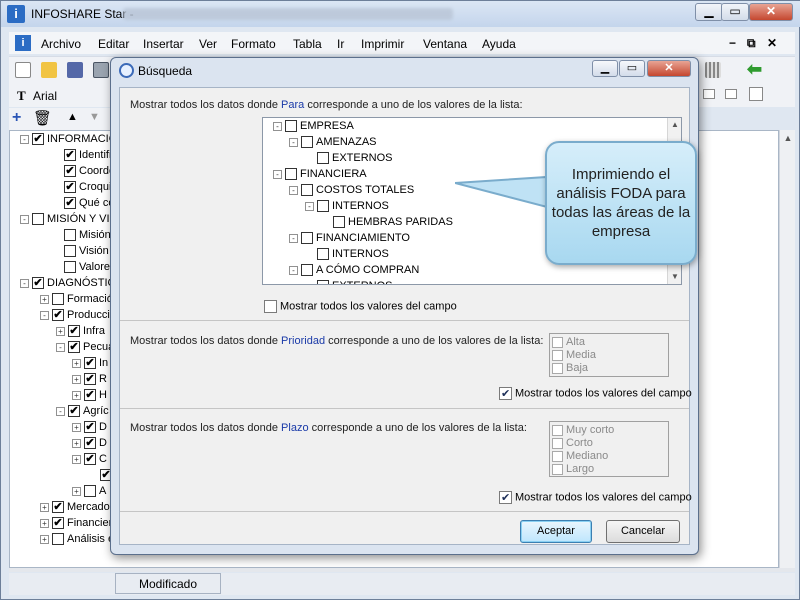 The height and width of the screenshot is (600, 800). Describe the element at coordinates (23, 70) in the screenshot. I see `new-document-icon` at that location.